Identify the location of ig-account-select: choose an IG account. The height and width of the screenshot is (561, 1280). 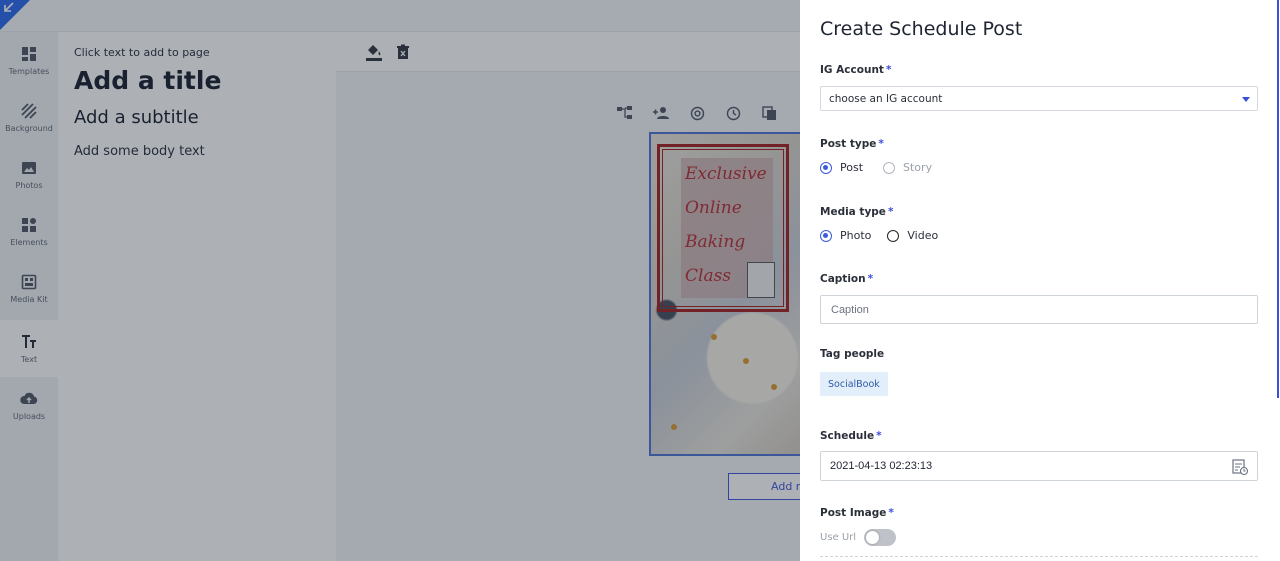
(1039, 98).